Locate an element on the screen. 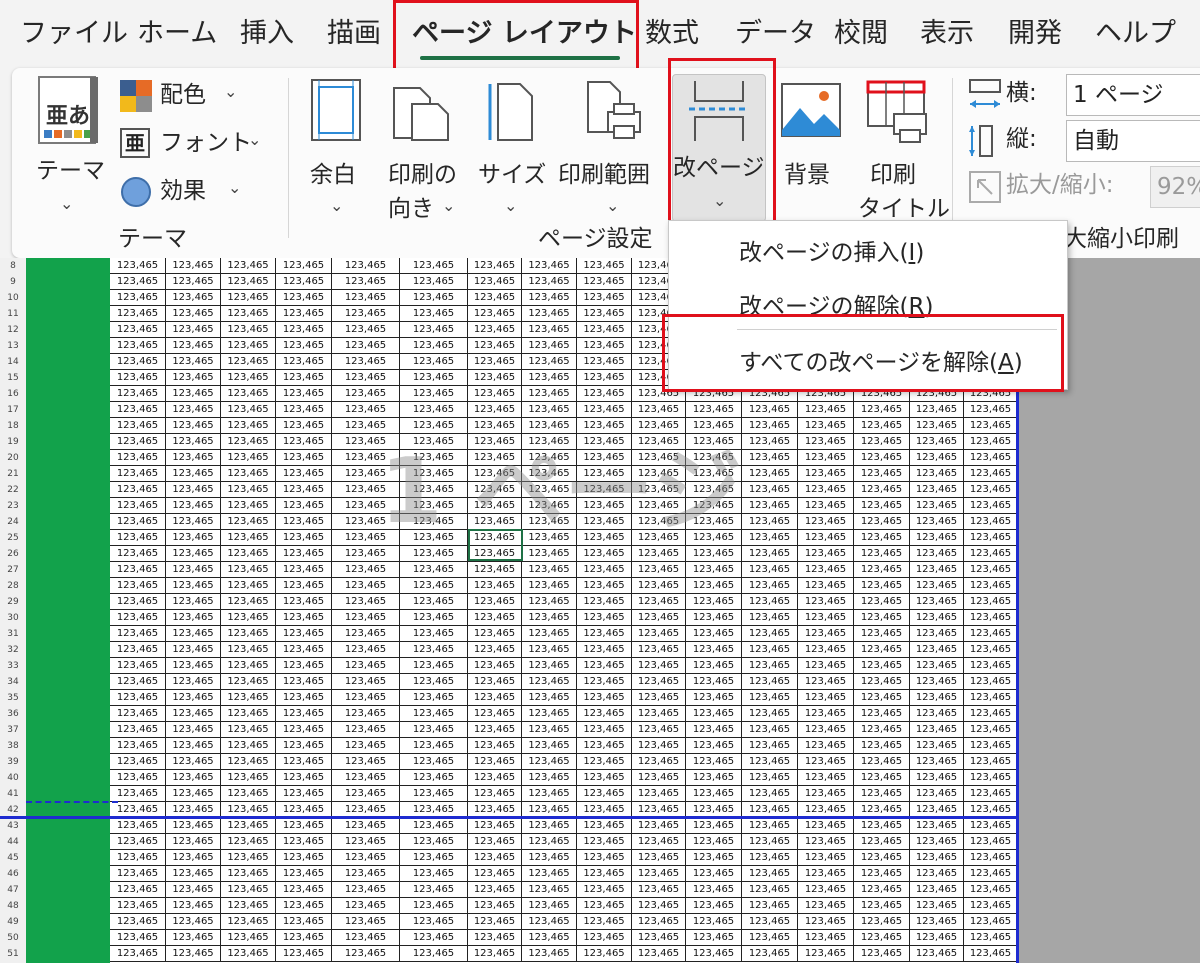  tab-page-layout: ページ レイアウト is located at coordinates (524, 34).